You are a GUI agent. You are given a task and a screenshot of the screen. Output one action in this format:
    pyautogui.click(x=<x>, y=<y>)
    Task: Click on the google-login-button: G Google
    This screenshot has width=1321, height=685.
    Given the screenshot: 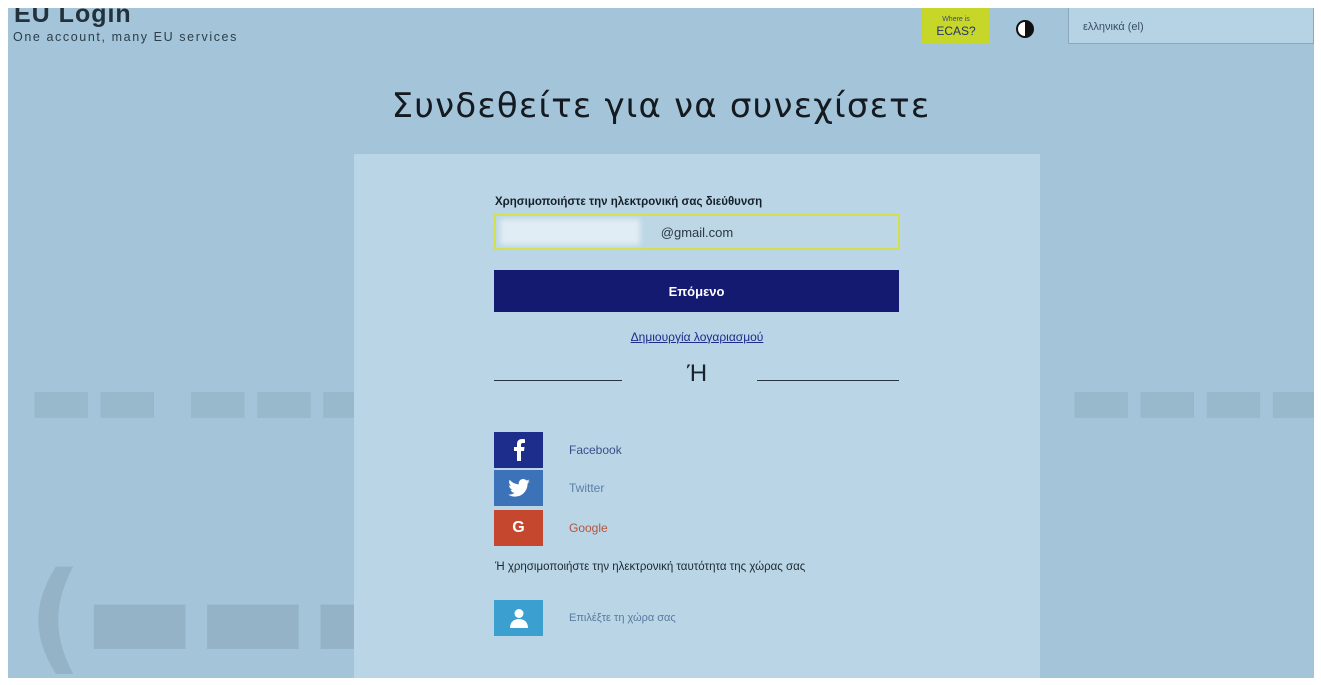 What is the action you would take?
    pyautogui.click(x=644, y=528)
    